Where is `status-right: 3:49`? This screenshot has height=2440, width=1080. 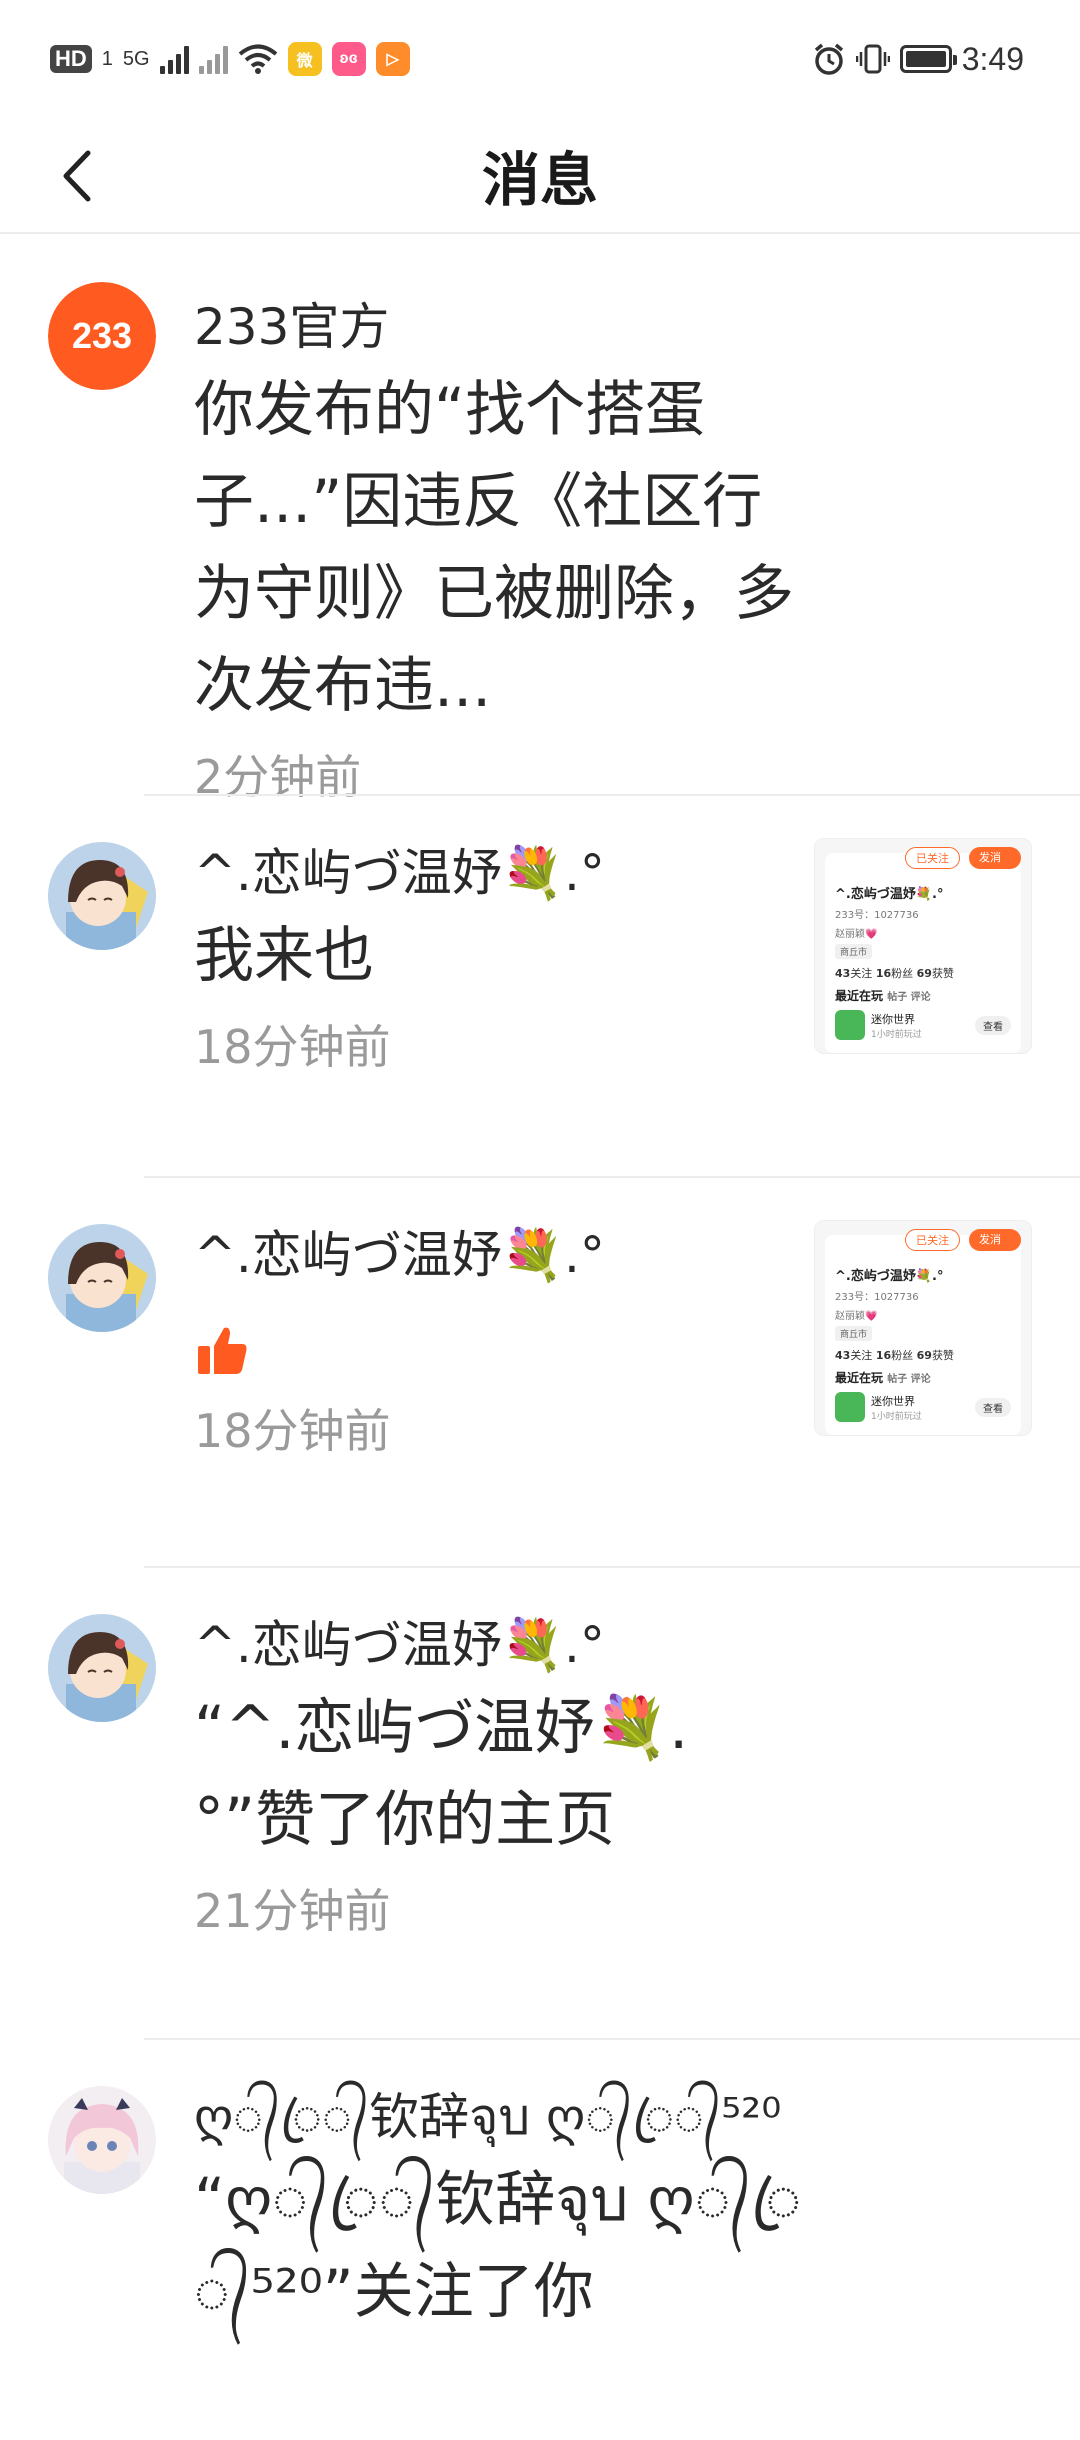 status-right: 3:49 is located at coordinates (918, 59).